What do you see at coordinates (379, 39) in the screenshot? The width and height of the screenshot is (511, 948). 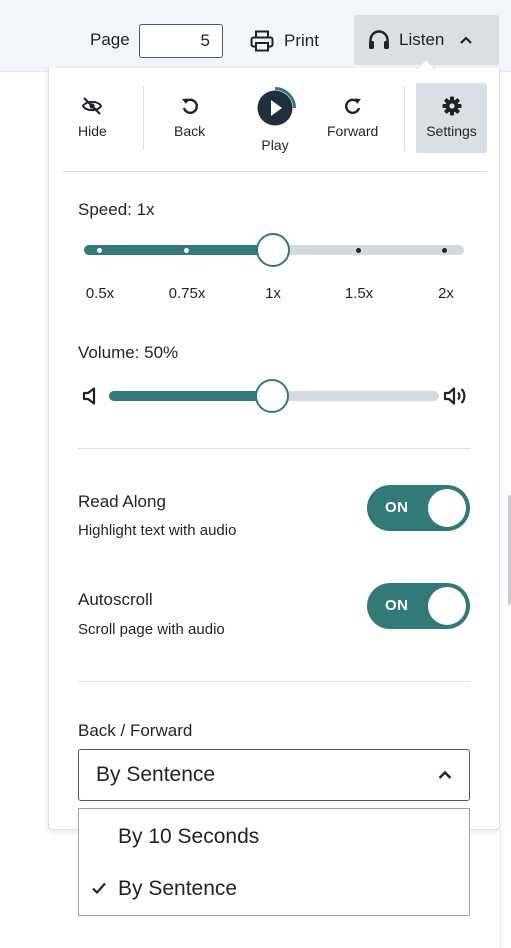 I see `headphones-icon` at bounding box center [379, 39].